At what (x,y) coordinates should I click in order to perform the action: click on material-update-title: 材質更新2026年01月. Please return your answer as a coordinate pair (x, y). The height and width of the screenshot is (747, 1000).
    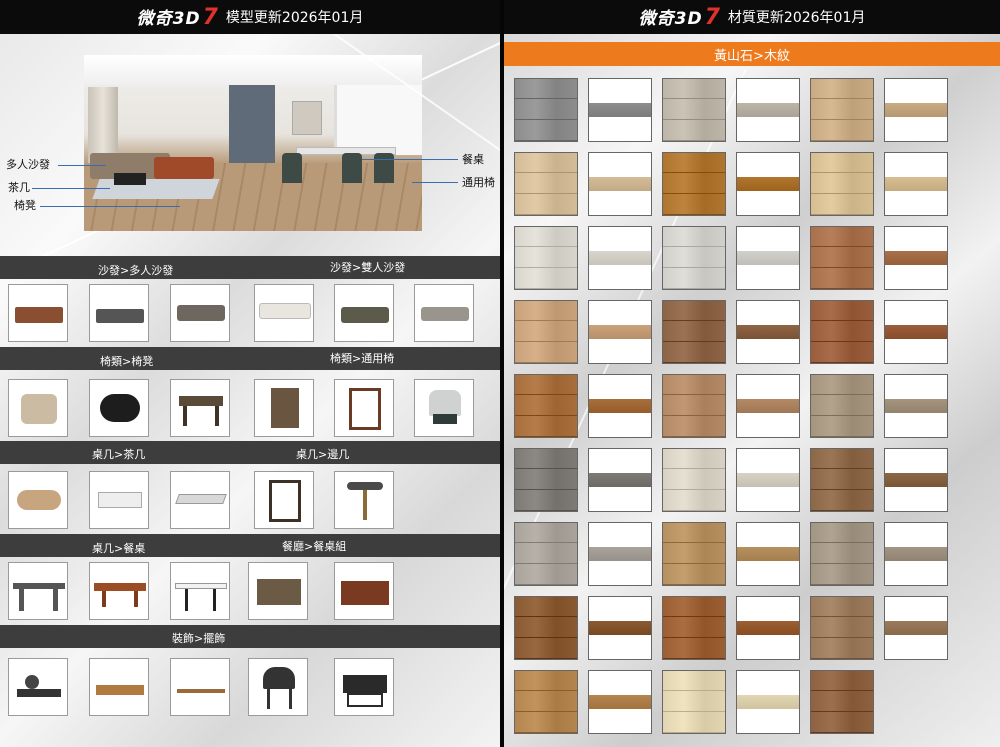
    Looking at the image, I should click on (796, 18).